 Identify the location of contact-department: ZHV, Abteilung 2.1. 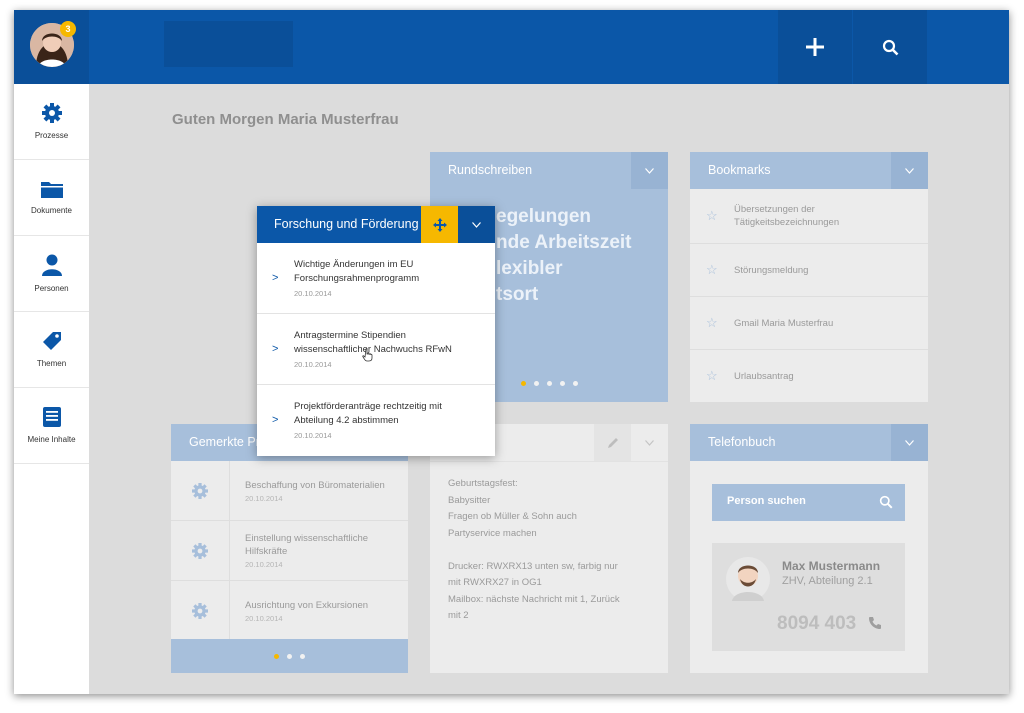
(827, 581).